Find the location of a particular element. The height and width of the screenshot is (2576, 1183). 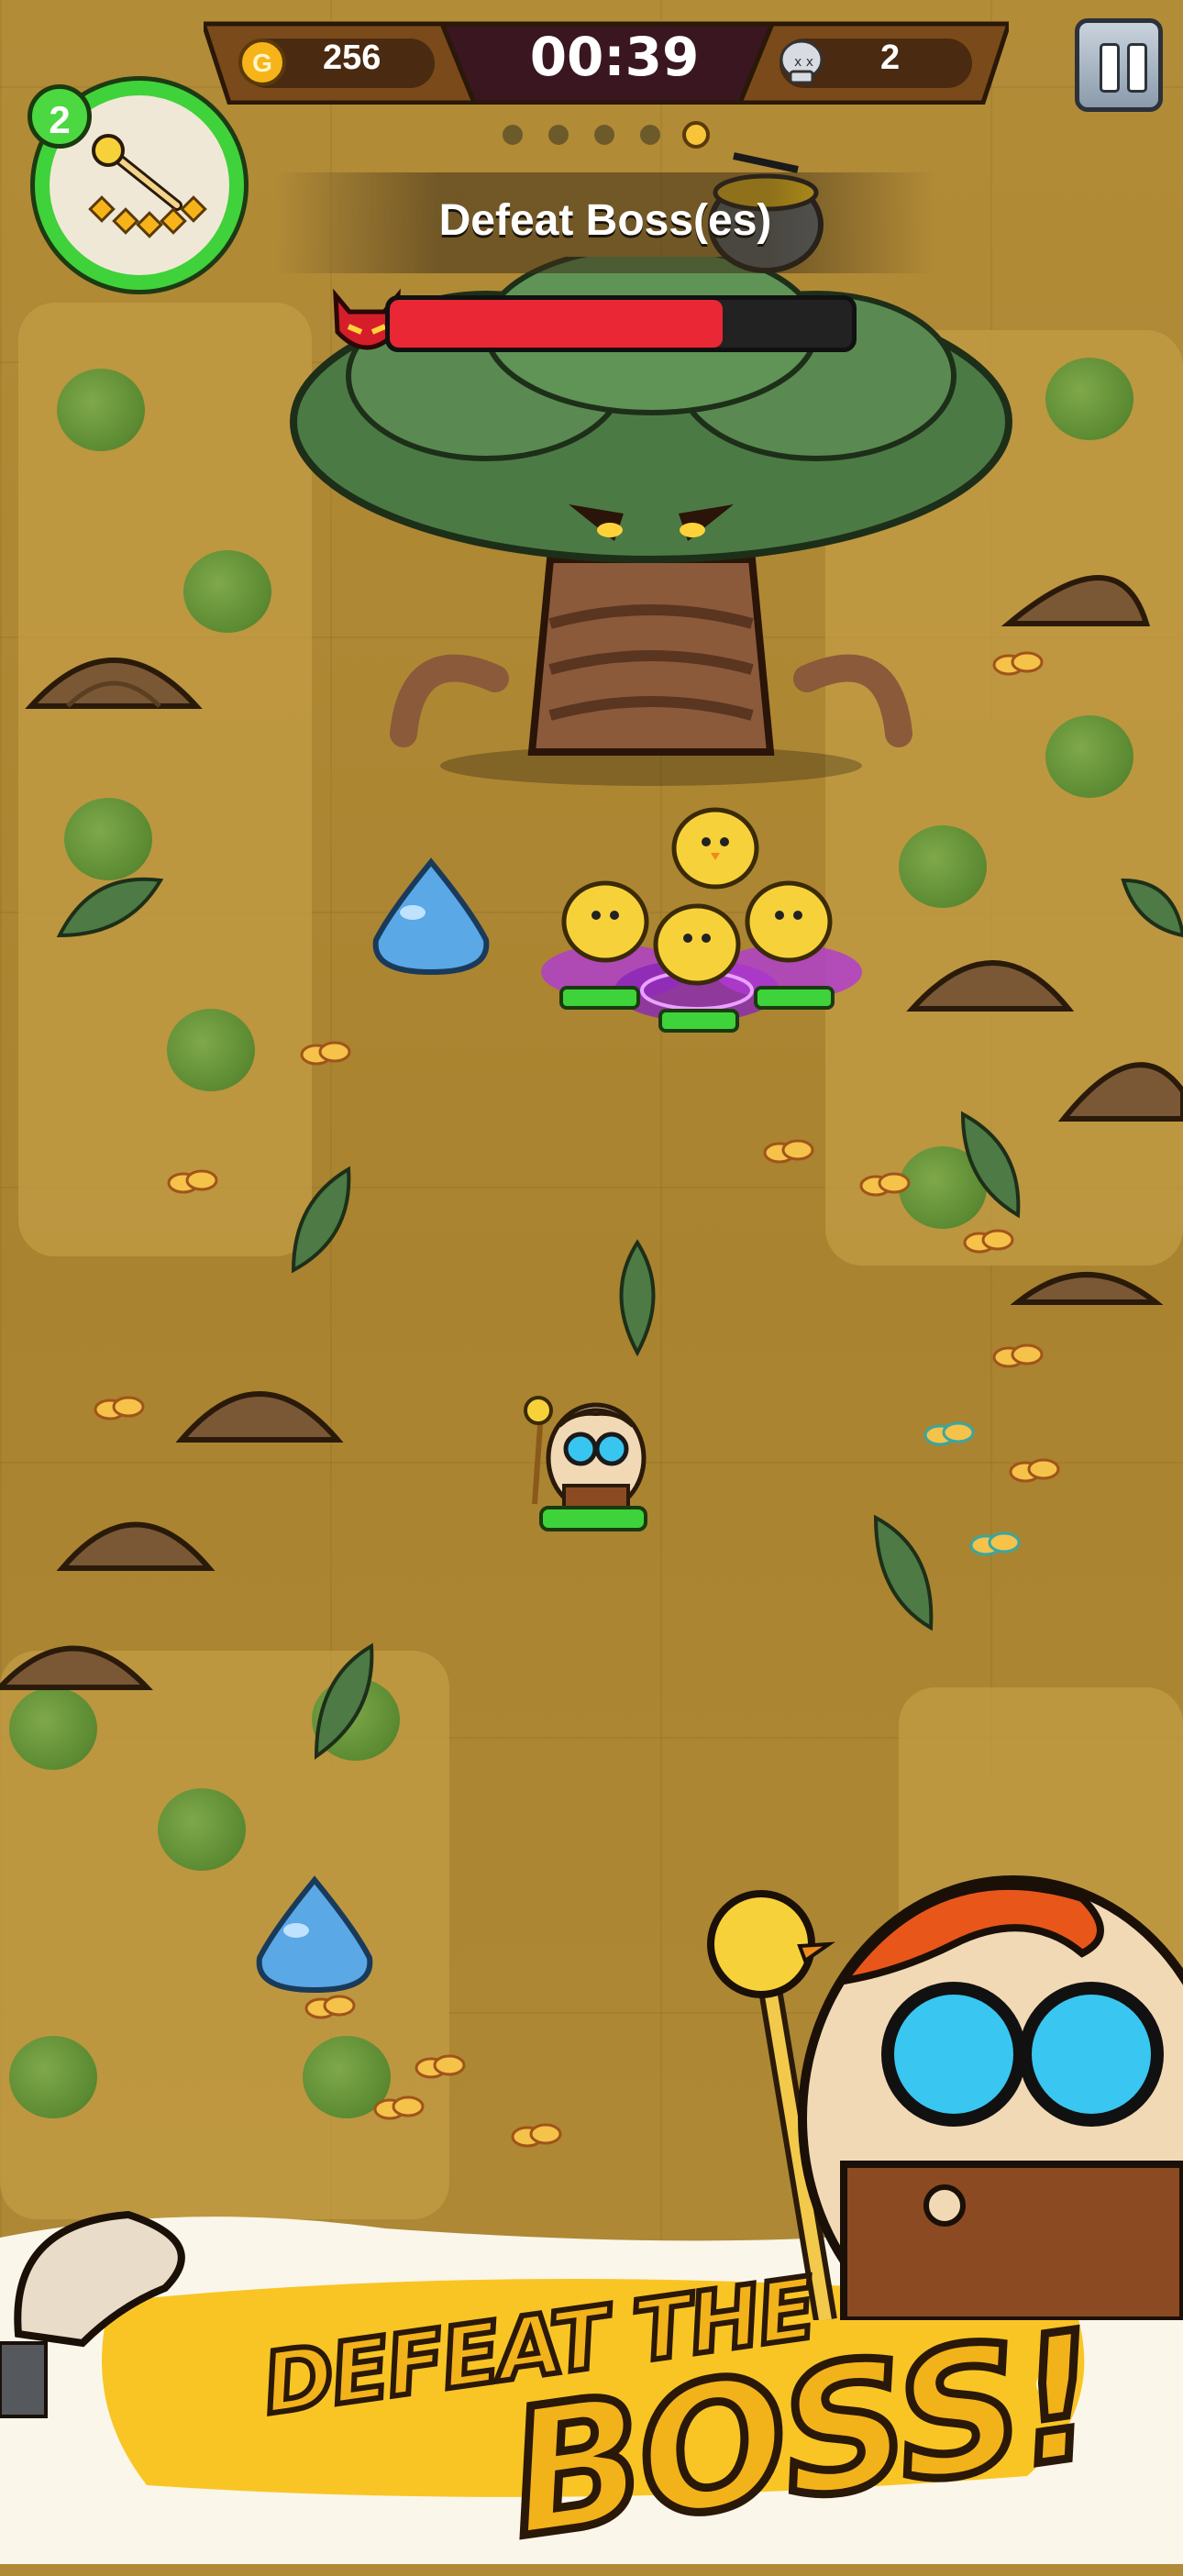

match-timer: 00:39 is located at coordinates (614, 57).